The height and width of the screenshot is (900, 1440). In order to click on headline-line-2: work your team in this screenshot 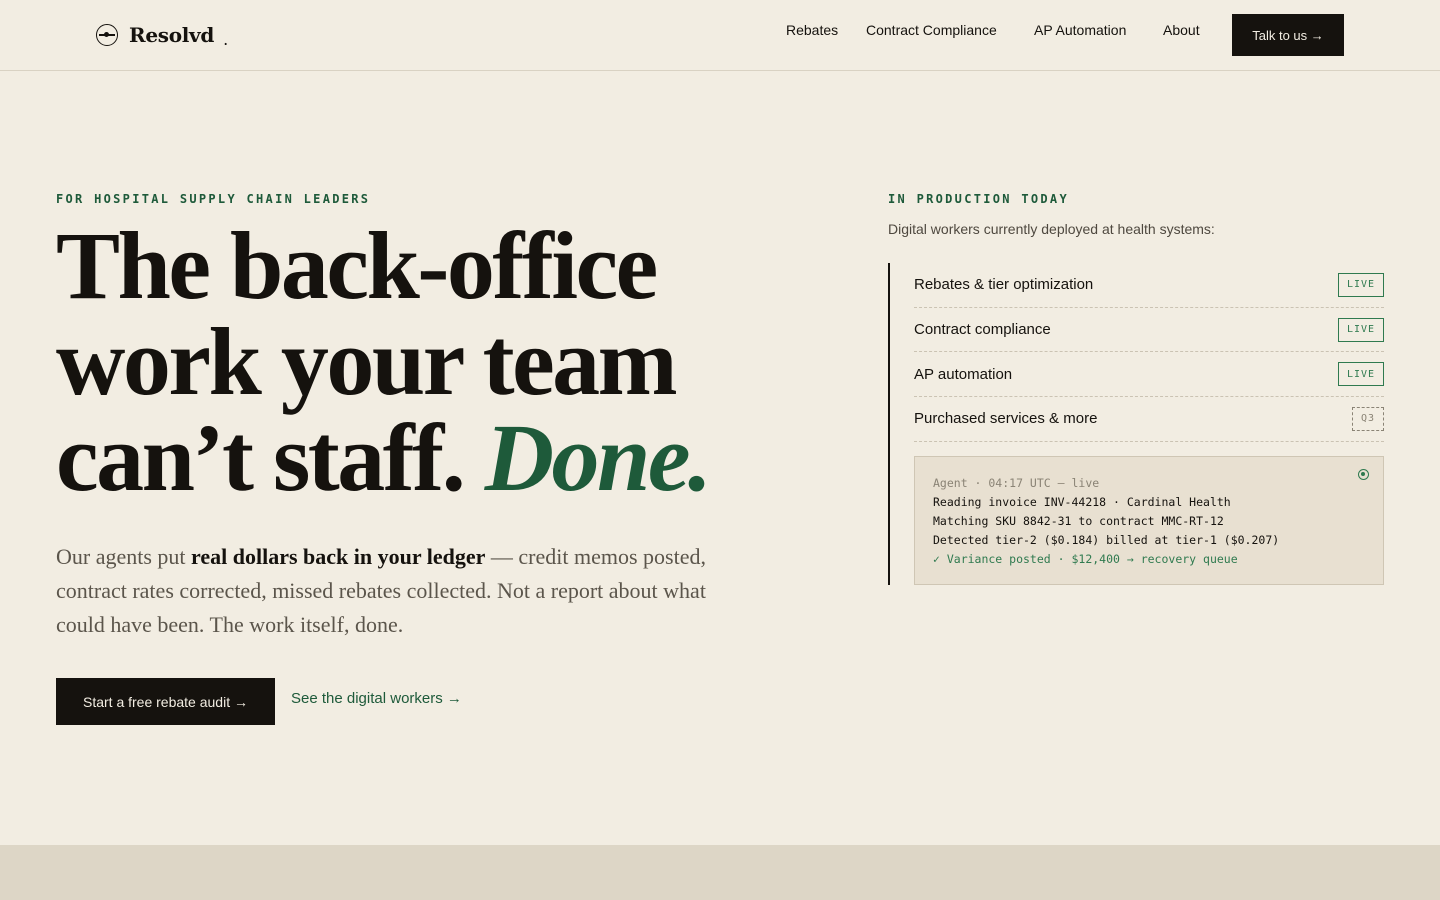, I will do `click(367, 361)`.